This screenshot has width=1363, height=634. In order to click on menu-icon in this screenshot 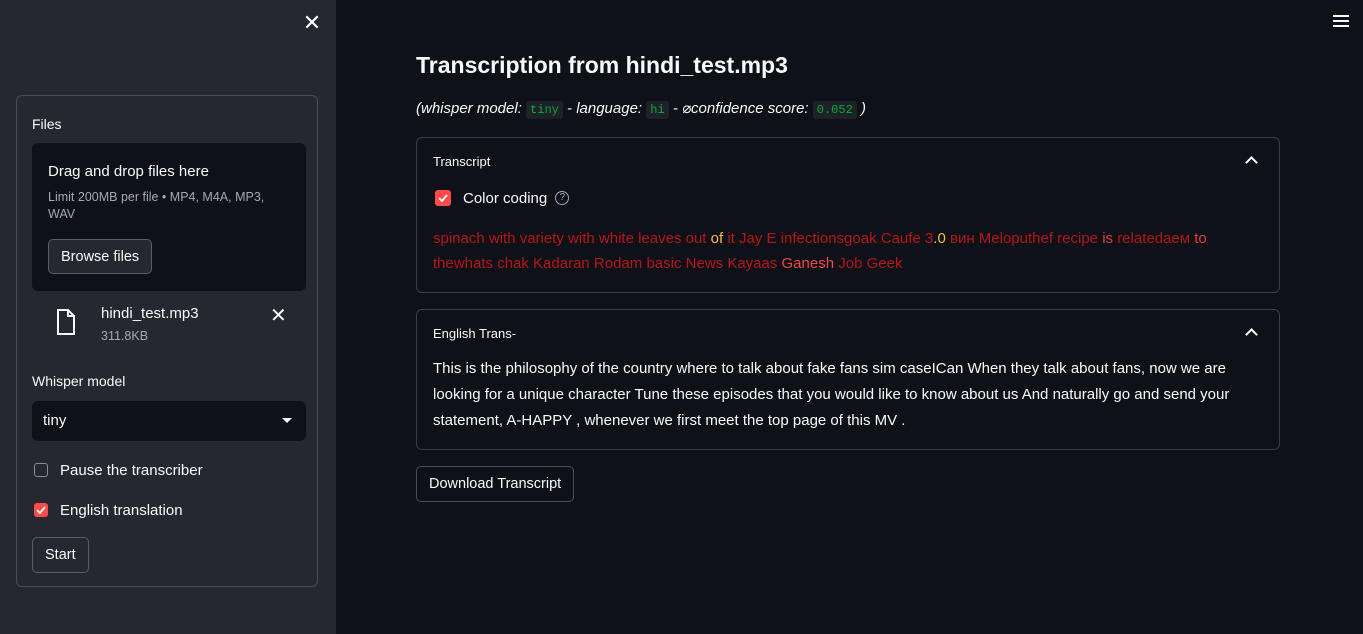, I will do `click(1341, 22)`.